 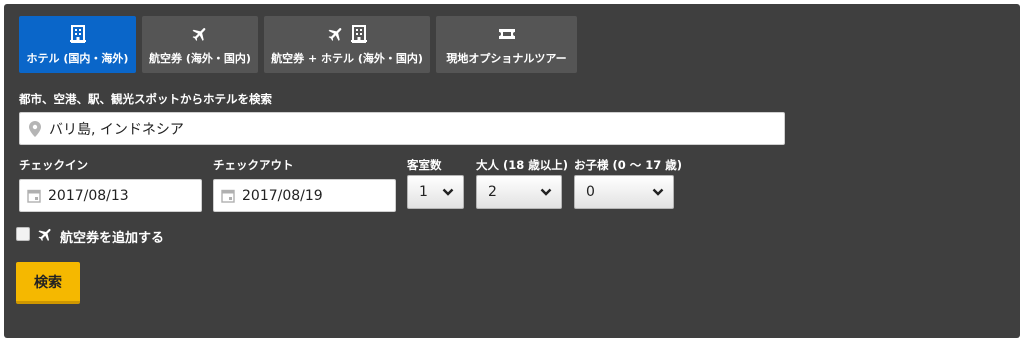 I want to click on rooms-label: 客室数, so click(x=424, y=165).